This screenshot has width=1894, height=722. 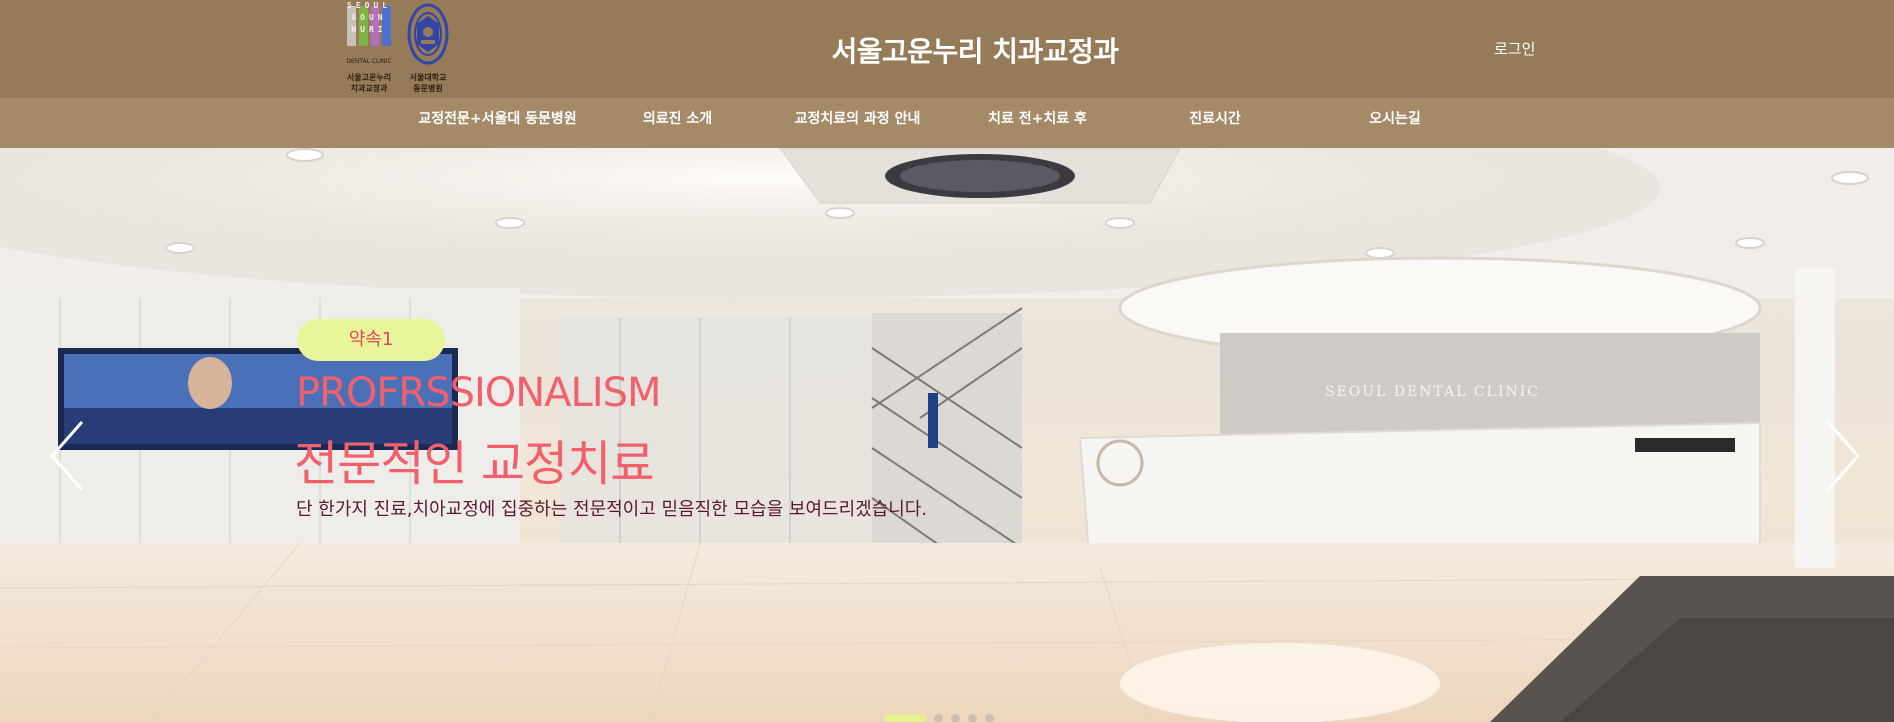 I want to click on login-link: 로그인, so click(x=1514, y=48).